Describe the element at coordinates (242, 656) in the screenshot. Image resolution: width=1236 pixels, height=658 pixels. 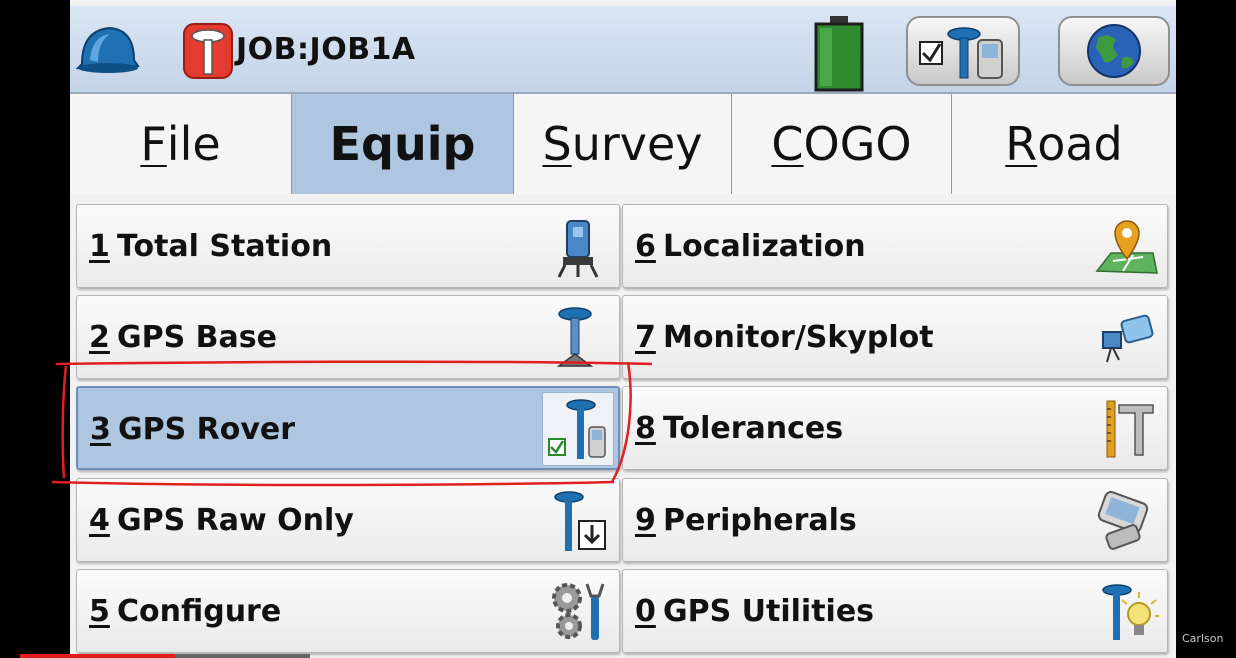
I see `video-progress-track` at that location.